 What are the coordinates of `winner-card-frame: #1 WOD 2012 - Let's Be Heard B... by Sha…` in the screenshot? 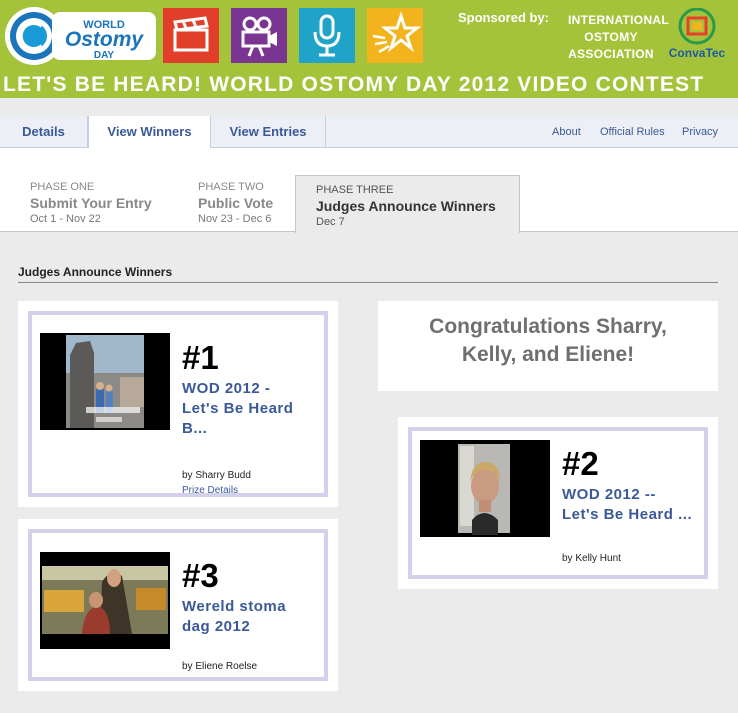 It's located at (178, 404).